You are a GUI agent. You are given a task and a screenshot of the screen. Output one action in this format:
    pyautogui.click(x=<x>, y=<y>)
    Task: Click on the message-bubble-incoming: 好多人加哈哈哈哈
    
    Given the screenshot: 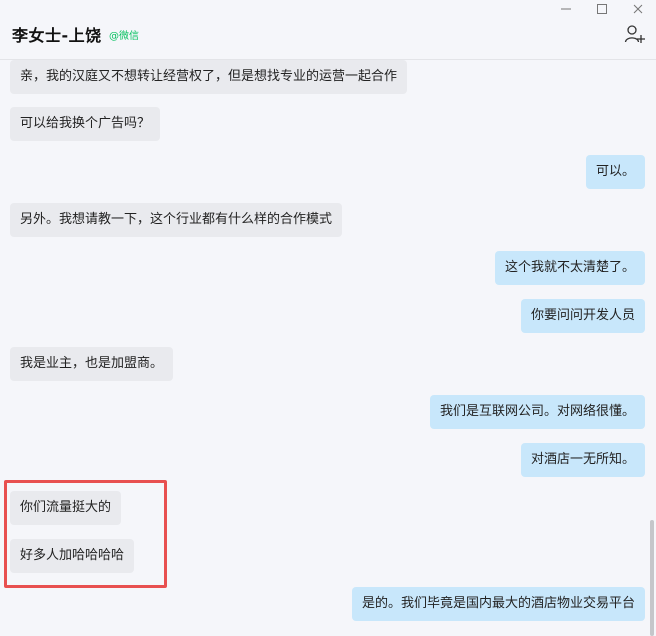 What is the action you would take?
    pyautogui.click(x=72, y=556)
    